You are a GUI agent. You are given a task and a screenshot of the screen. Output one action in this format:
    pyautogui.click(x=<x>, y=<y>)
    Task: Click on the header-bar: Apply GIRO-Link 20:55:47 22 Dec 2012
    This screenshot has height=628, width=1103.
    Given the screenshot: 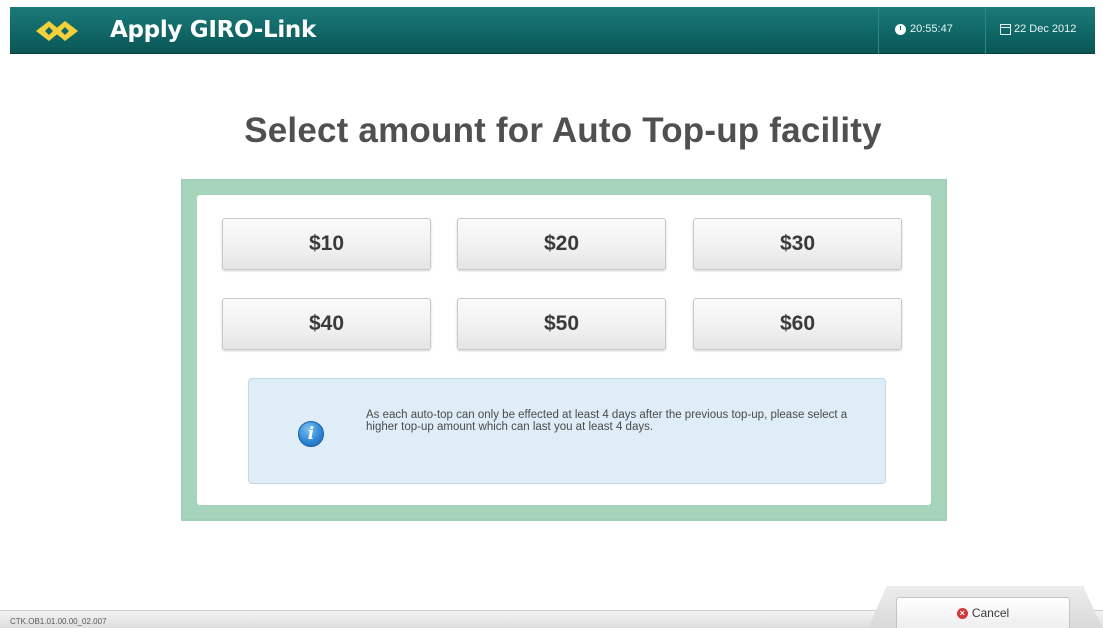 What is the action you would take?
    pyautogui.click(x=552, y=30)
    